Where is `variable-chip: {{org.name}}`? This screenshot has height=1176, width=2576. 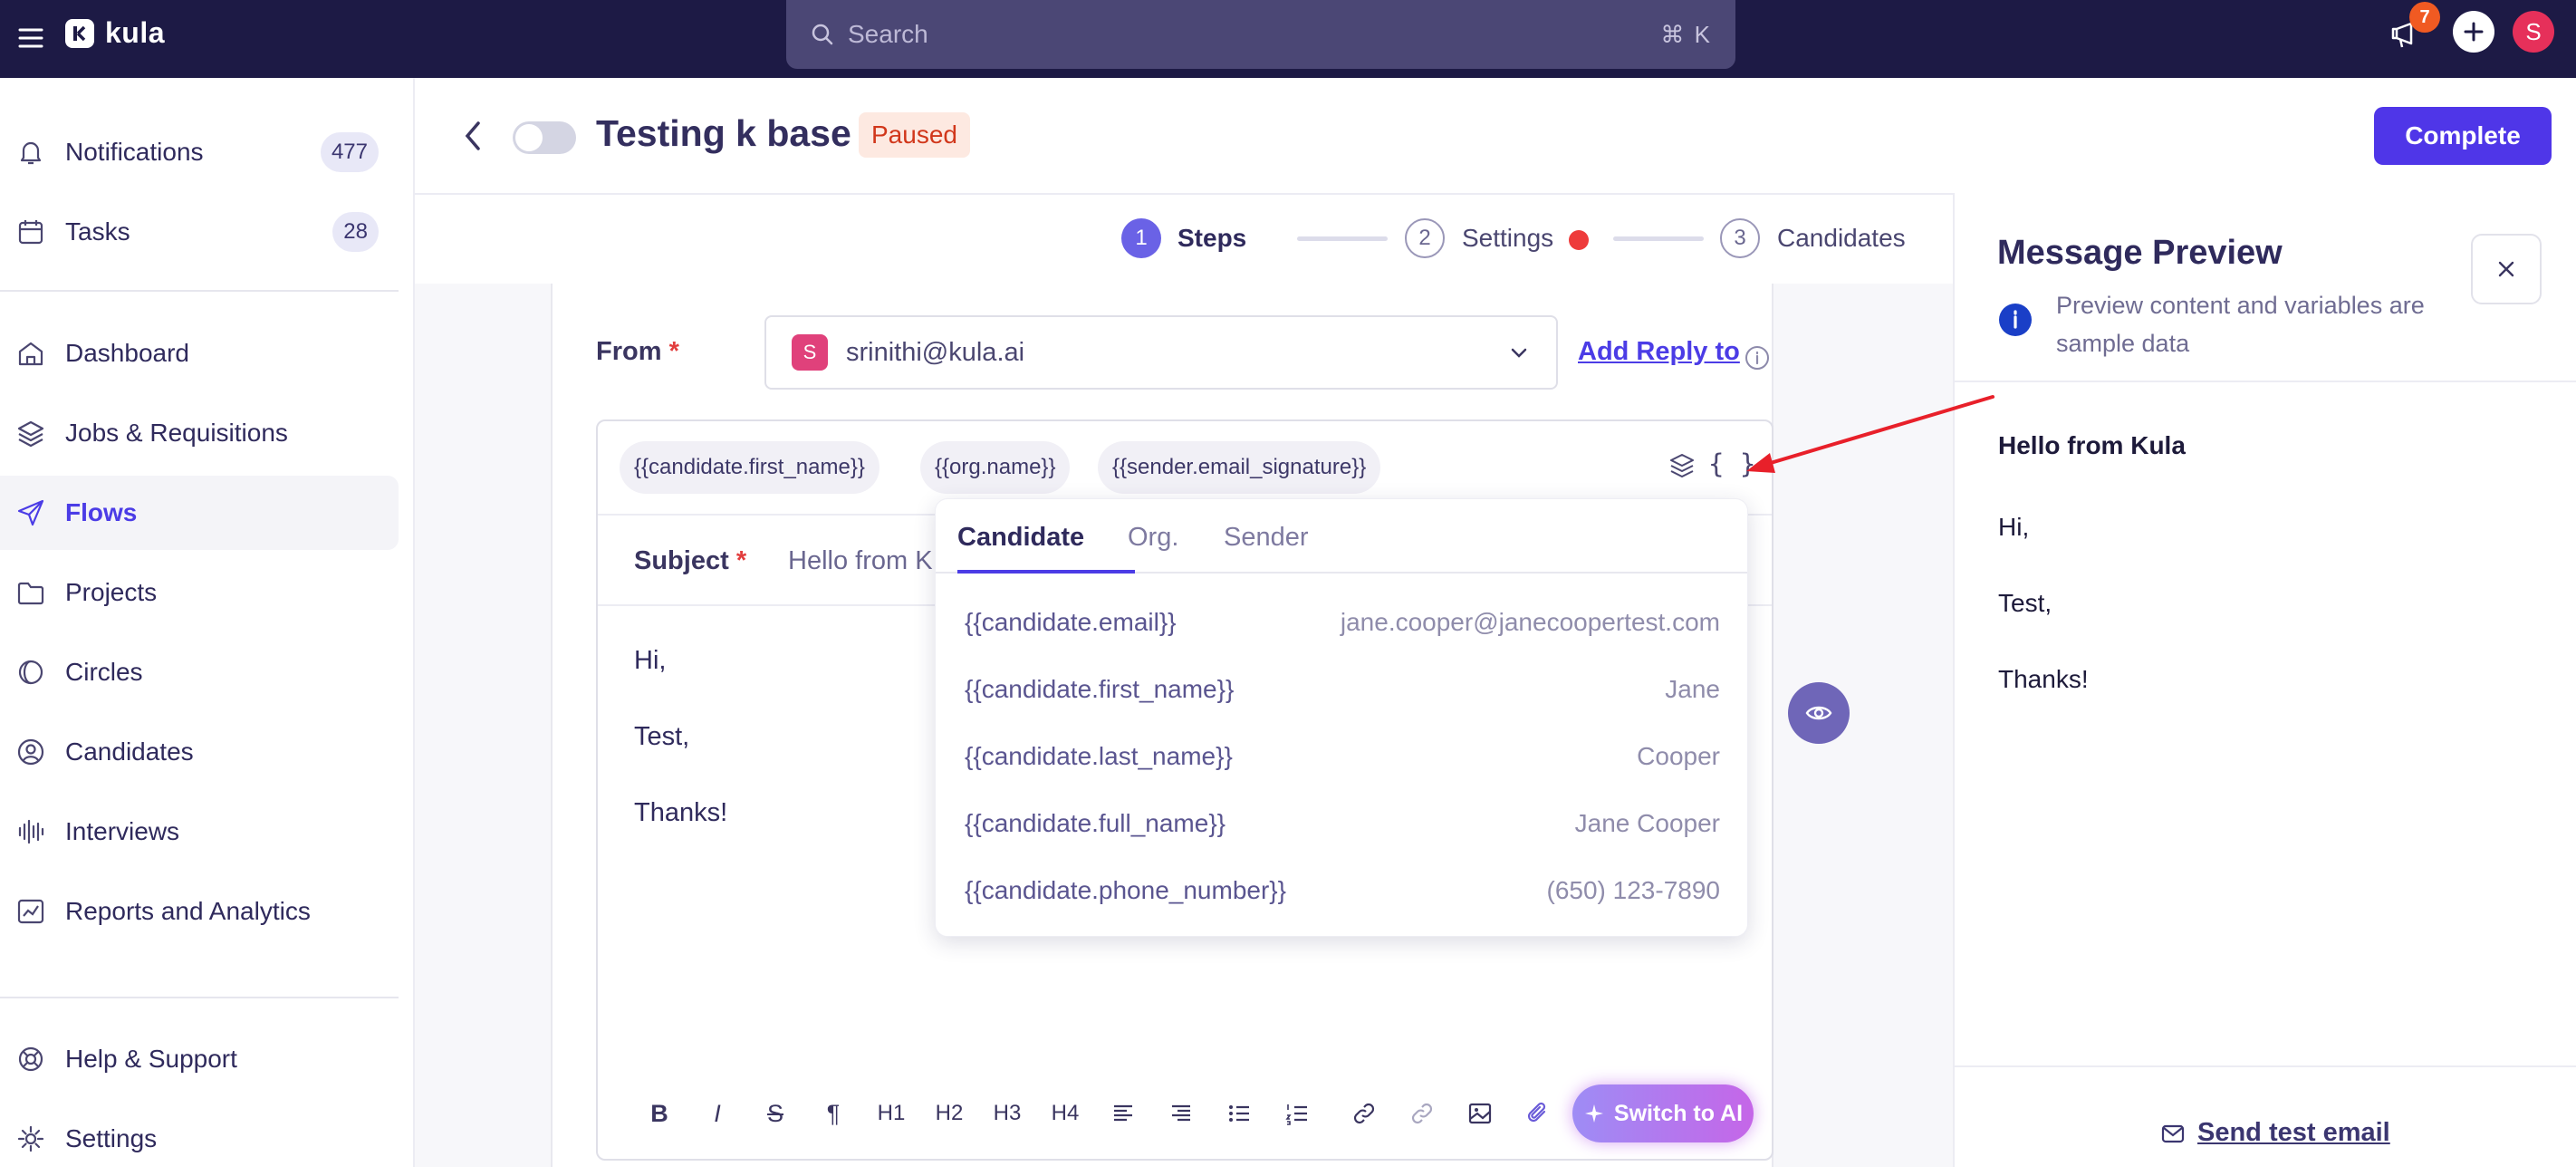
variable-chip: {{org.name}} is located at coordinates (995, 468).